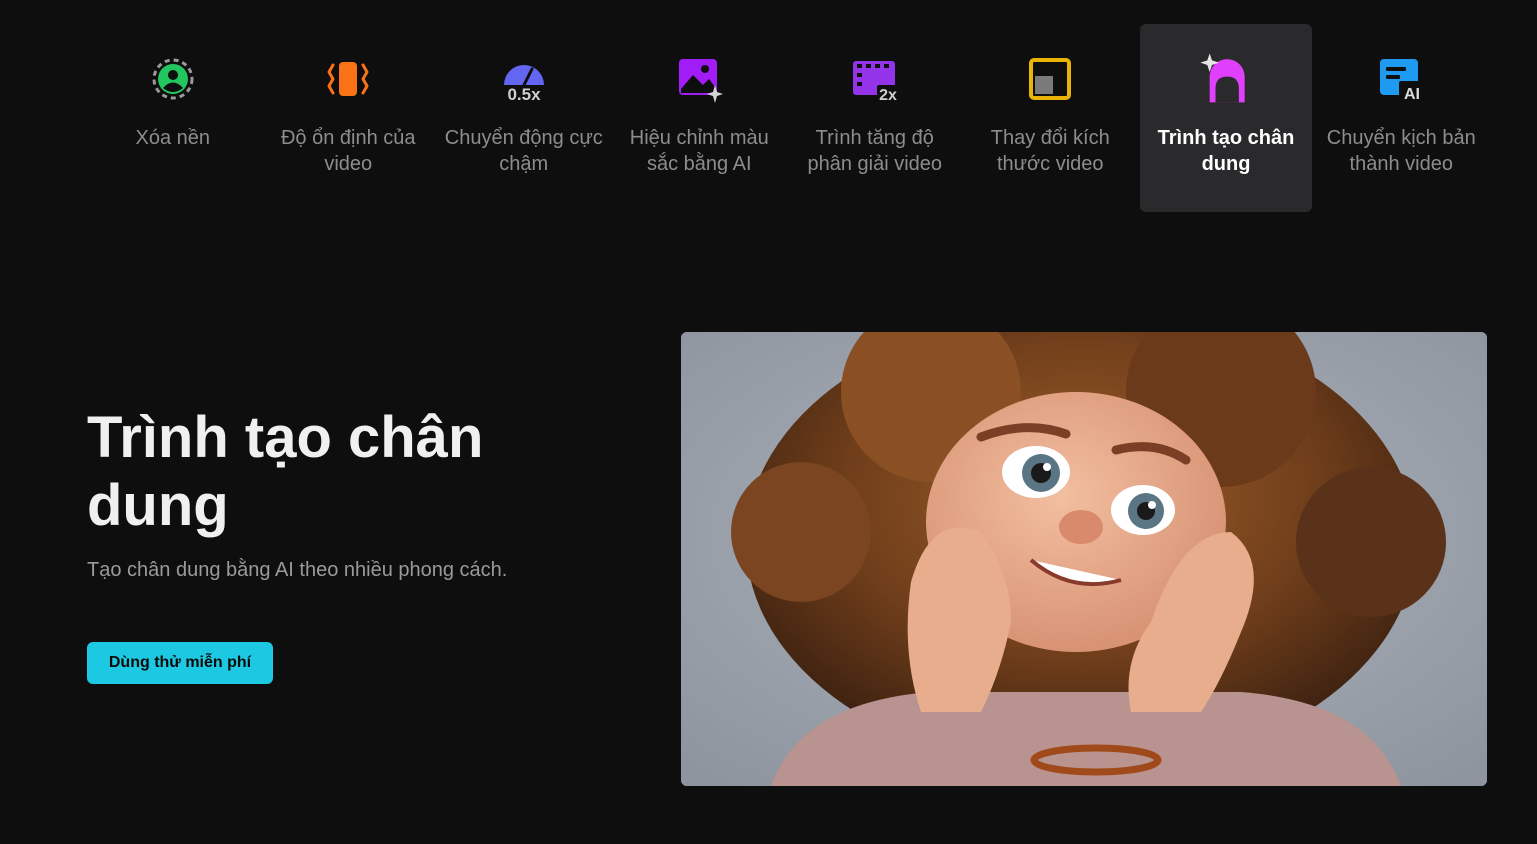 Image resolution: width=1537 pixels, height=844 pixels. What do you see at coordinates (699, 151) in the screenshot?
I see `tab-label: Hiệu chỉnh màu sắc bằng AI` at bounding box center [699, 151].